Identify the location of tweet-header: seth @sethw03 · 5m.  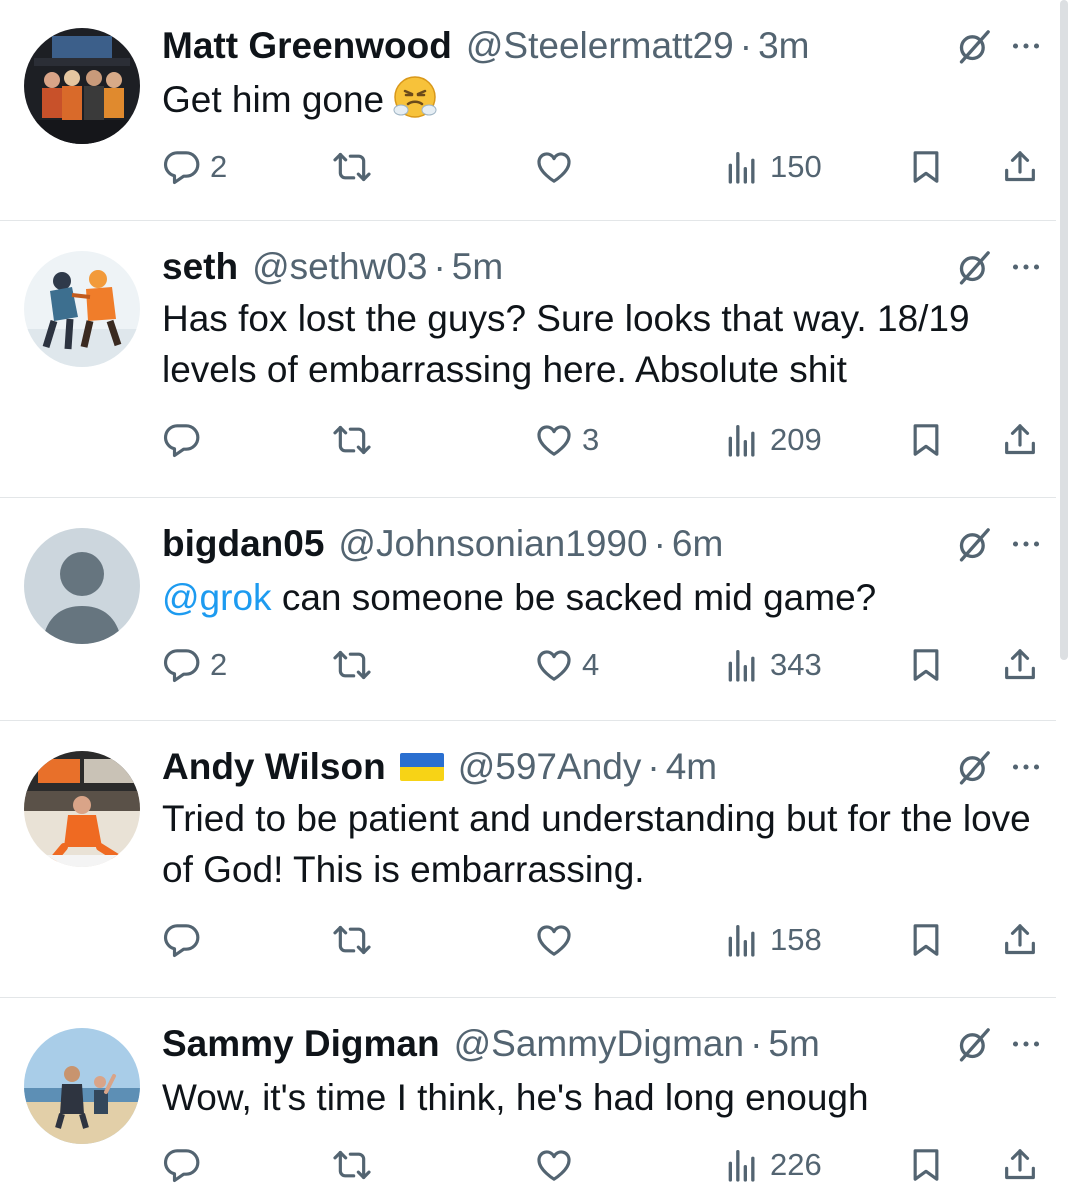
(554, 267).